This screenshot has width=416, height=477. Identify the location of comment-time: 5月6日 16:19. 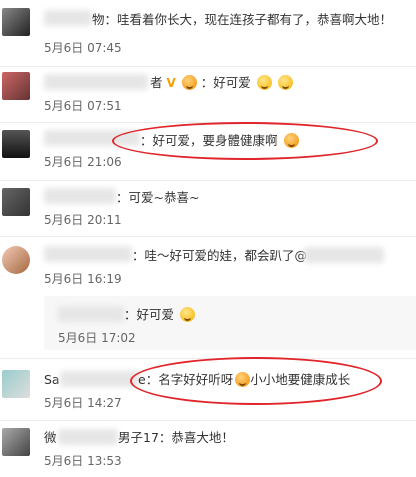
(83, 279).